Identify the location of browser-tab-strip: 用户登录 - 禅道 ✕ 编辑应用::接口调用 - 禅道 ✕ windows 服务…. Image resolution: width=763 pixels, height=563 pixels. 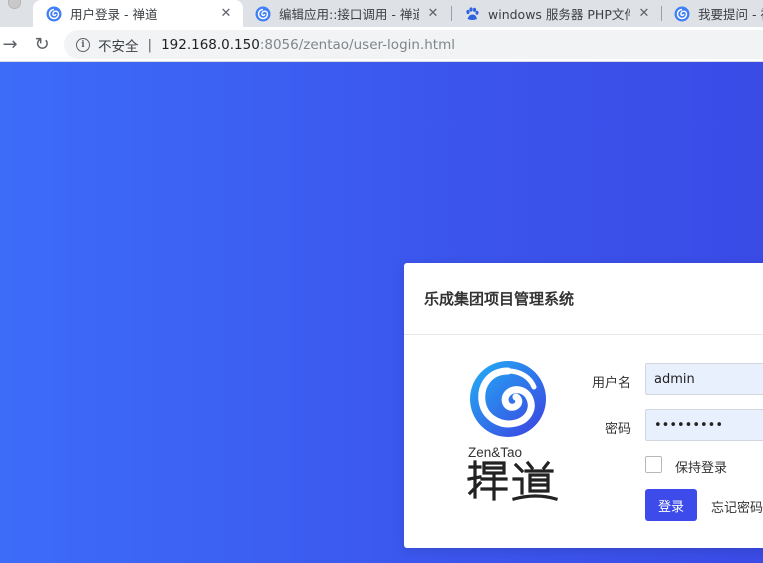
(381, 13).